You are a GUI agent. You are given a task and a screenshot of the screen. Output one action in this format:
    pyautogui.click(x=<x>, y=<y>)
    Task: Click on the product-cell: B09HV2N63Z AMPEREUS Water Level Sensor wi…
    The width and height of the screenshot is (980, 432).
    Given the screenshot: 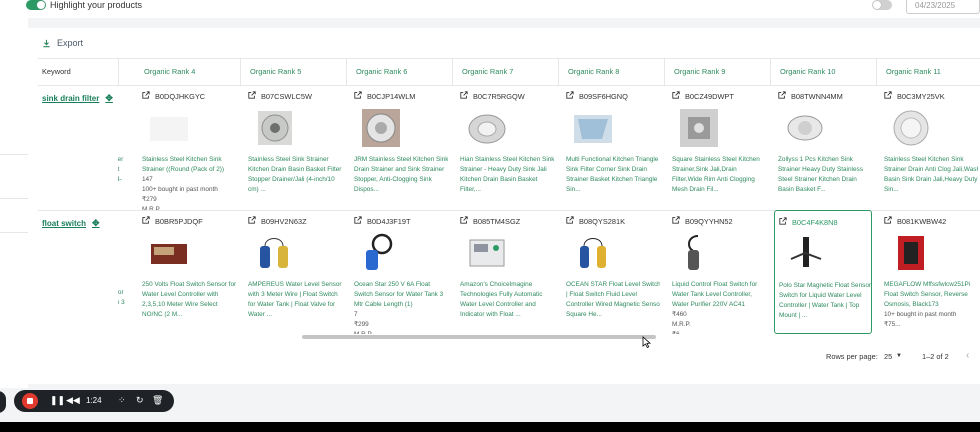 What is the action you would take?
    pyautogui.click(x=293, y=272)
    